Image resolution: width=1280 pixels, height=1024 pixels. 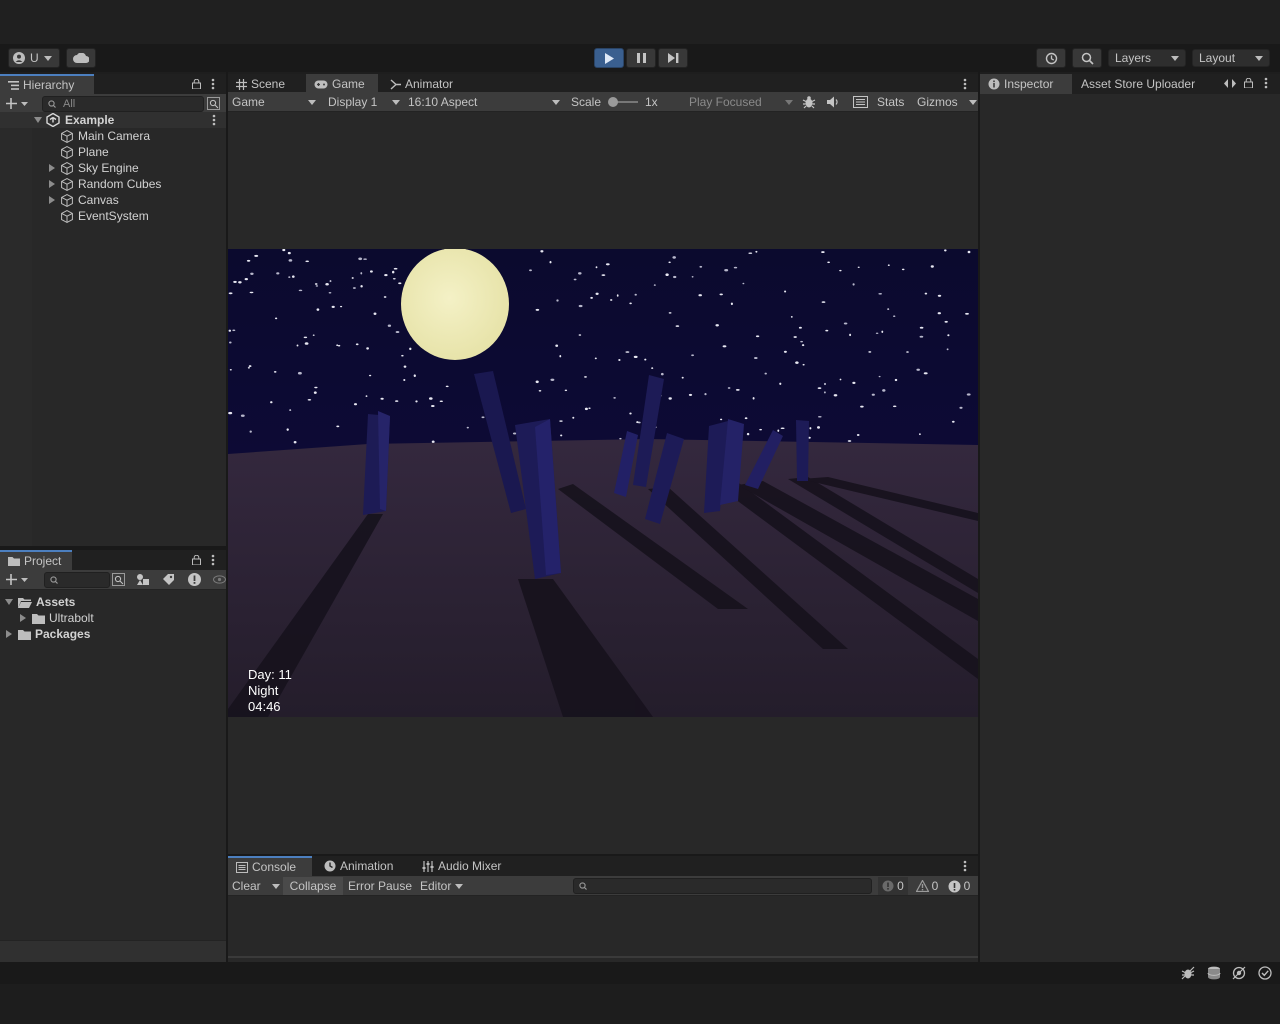 What do you see at coordinates (113, 216) in the screenshot?
I see `hierarchy-item: EventSystem` at bounding box center [113, 216].